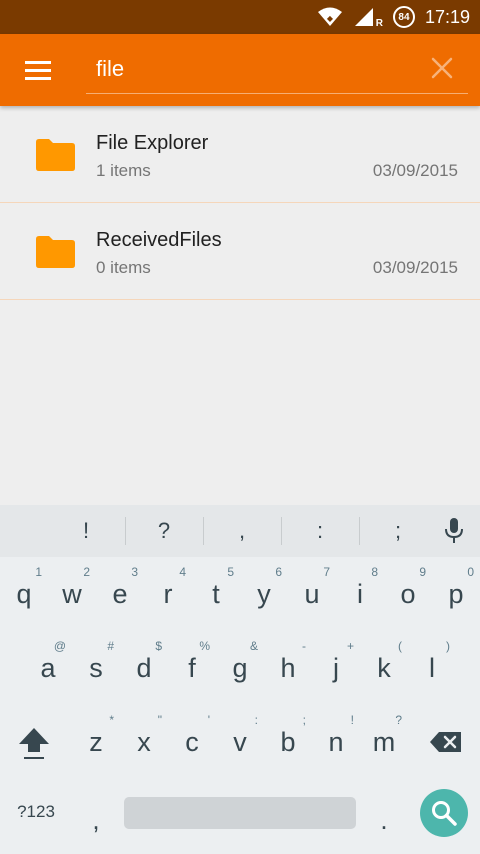  I want to click on hamburger-menu-icon, so click(38, 70).